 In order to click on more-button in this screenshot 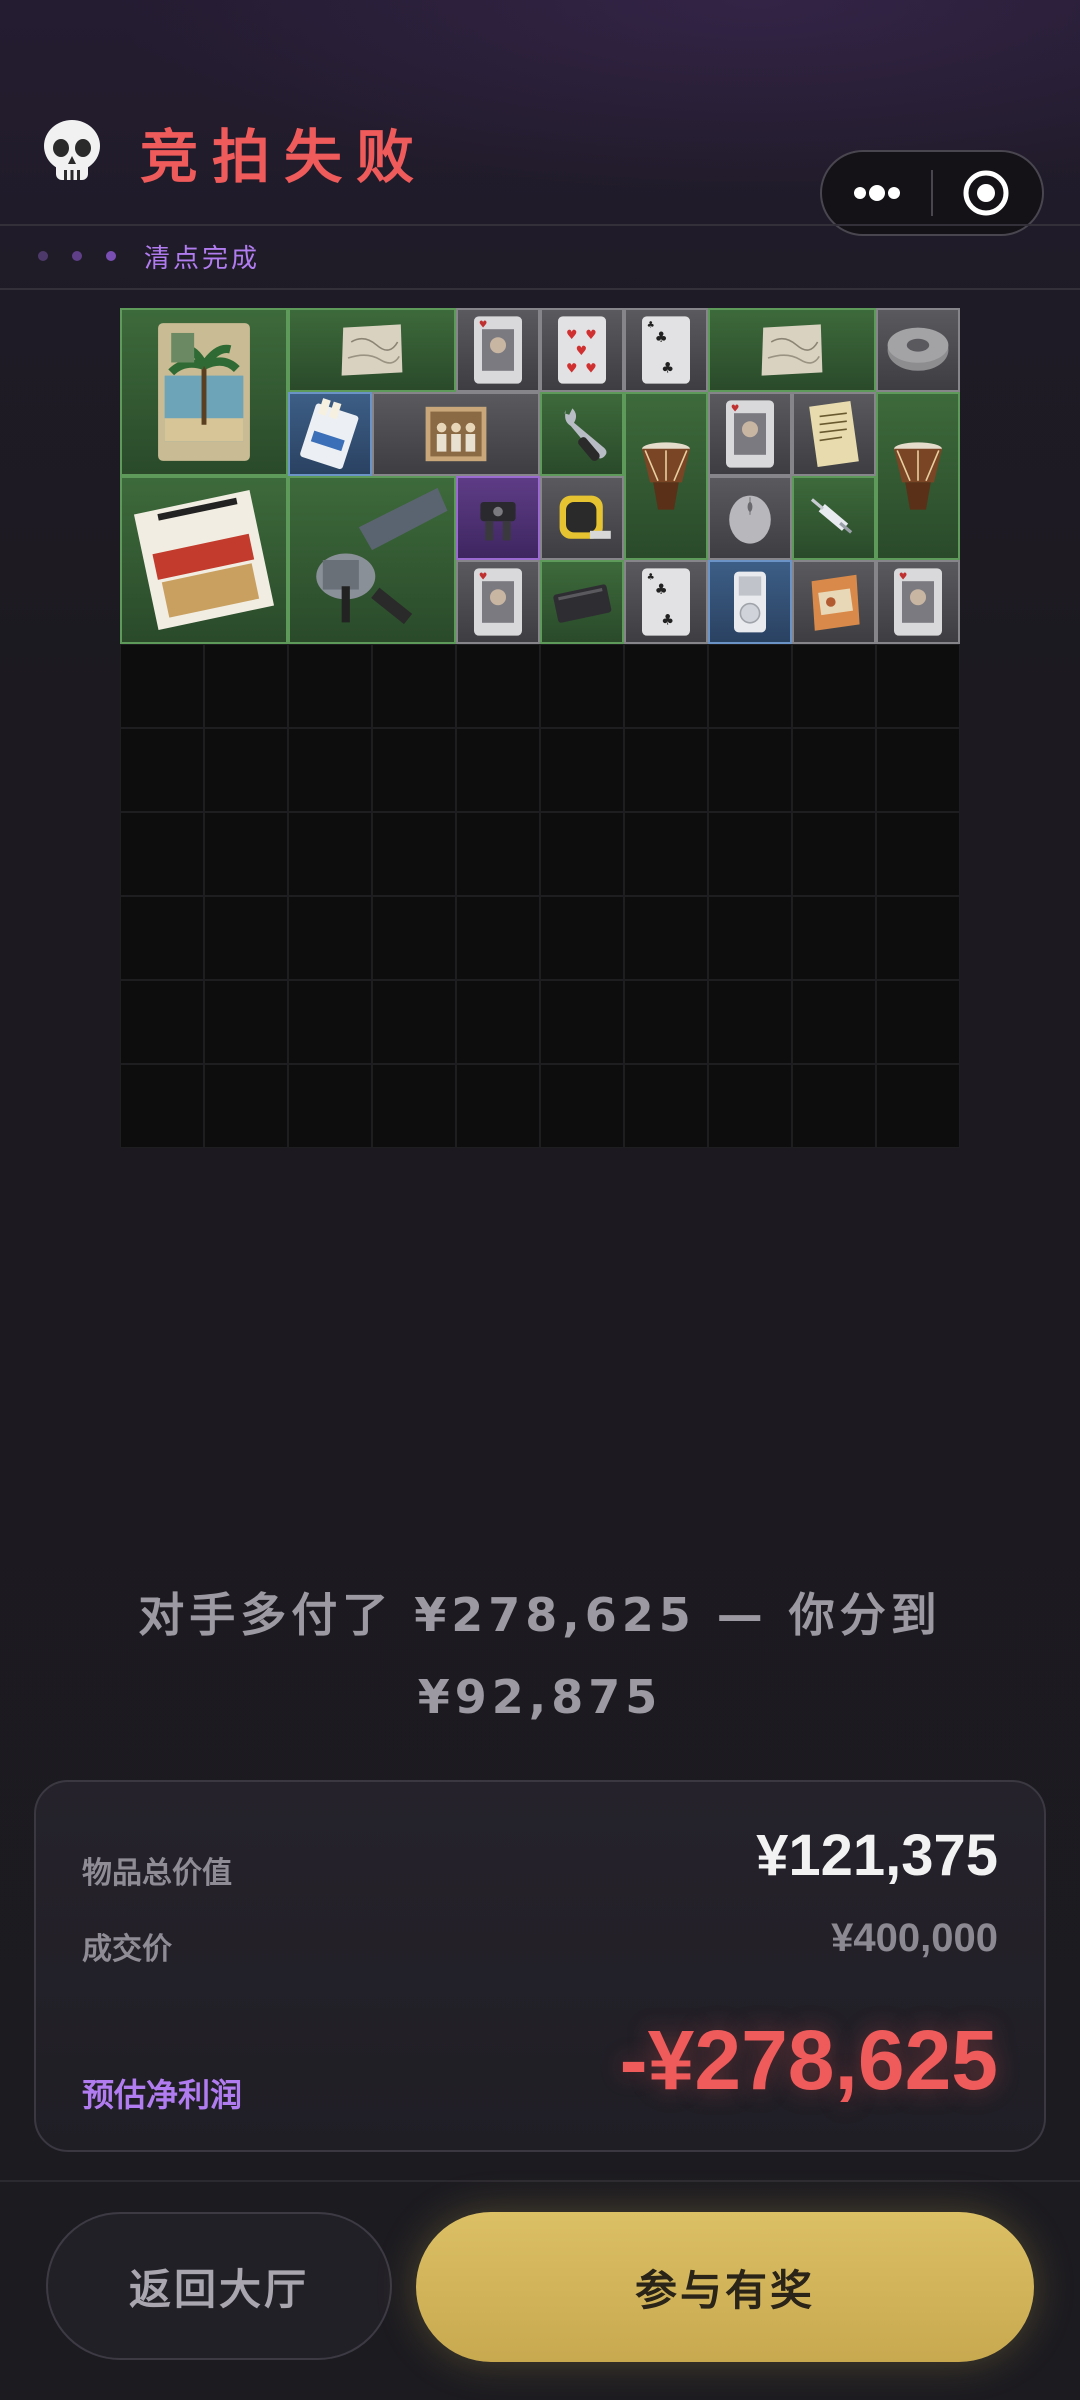, I will do `click(877, 193)`.